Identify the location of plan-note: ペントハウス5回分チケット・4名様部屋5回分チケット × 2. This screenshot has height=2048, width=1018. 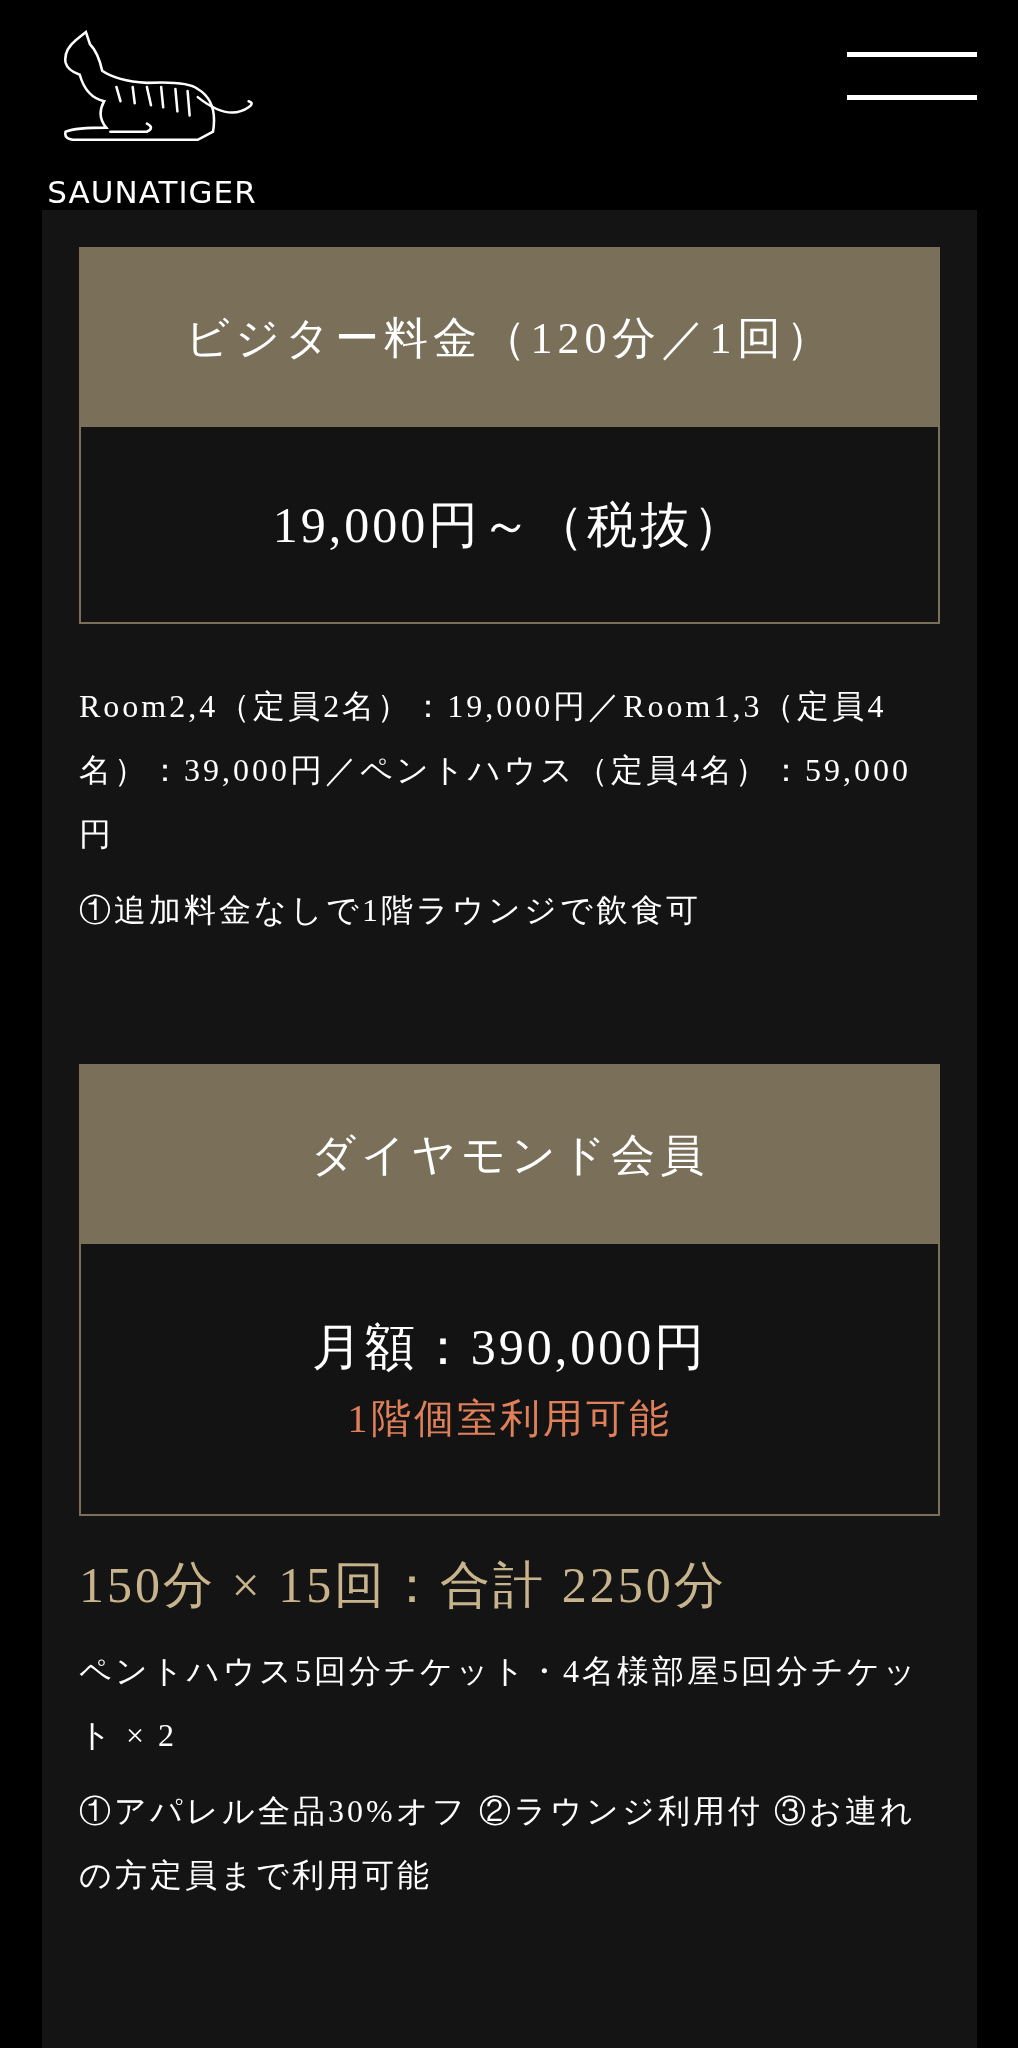
(499, 1703).